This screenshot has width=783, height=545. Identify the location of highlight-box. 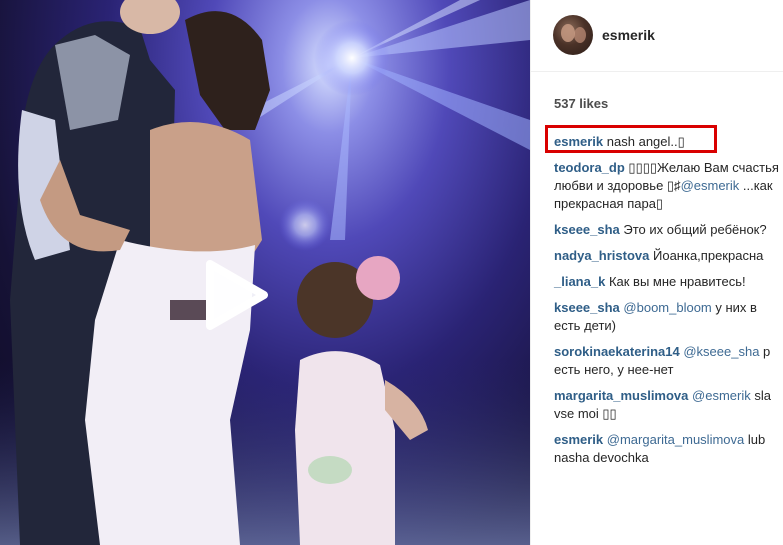
(631, 139).